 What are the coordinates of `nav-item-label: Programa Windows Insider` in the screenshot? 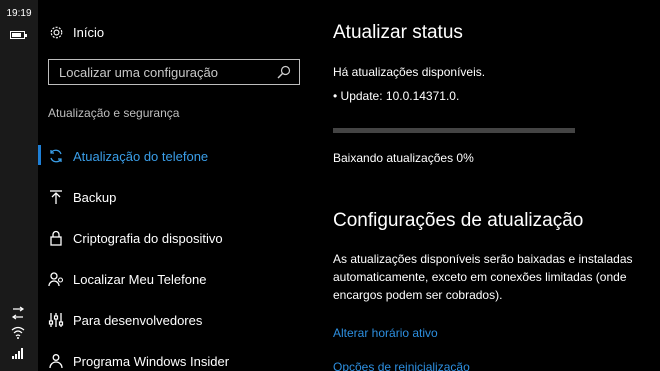 It's located at (151, 361).